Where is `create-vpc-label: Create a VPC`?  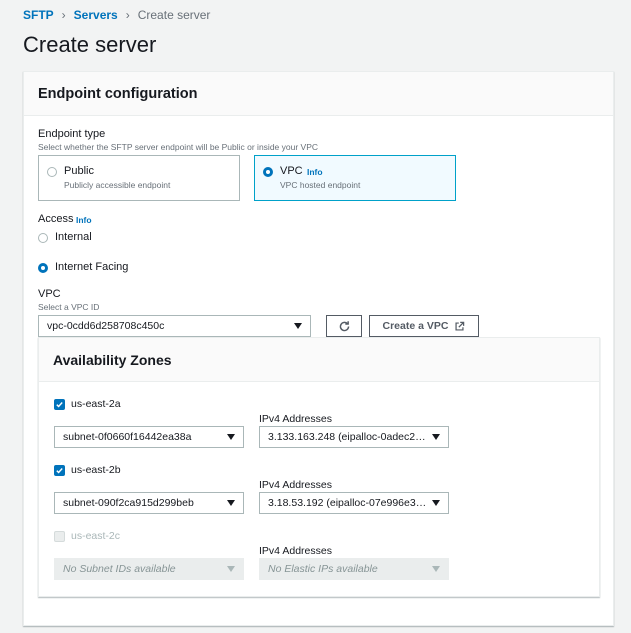
create-vpc-label: Create a VPC is located at coordinates (415, 326).